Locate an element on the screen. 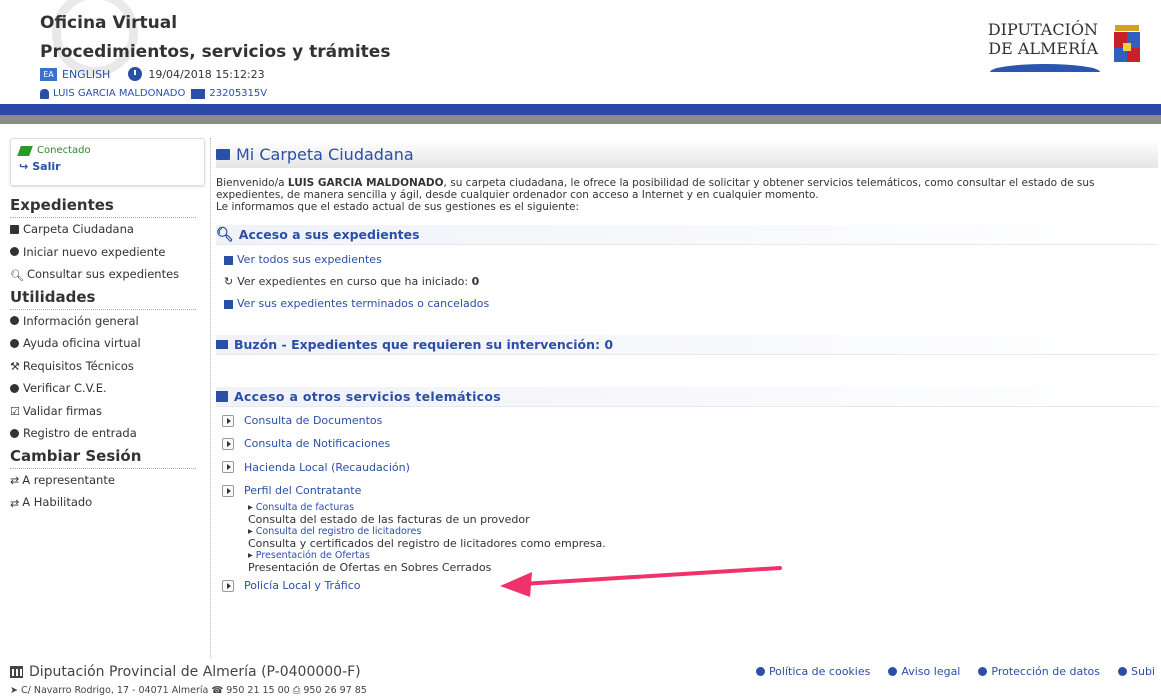 The image size is (1161, 700). footer-link-proteccion: Protección de datos is located at coordinates (1039, 671).